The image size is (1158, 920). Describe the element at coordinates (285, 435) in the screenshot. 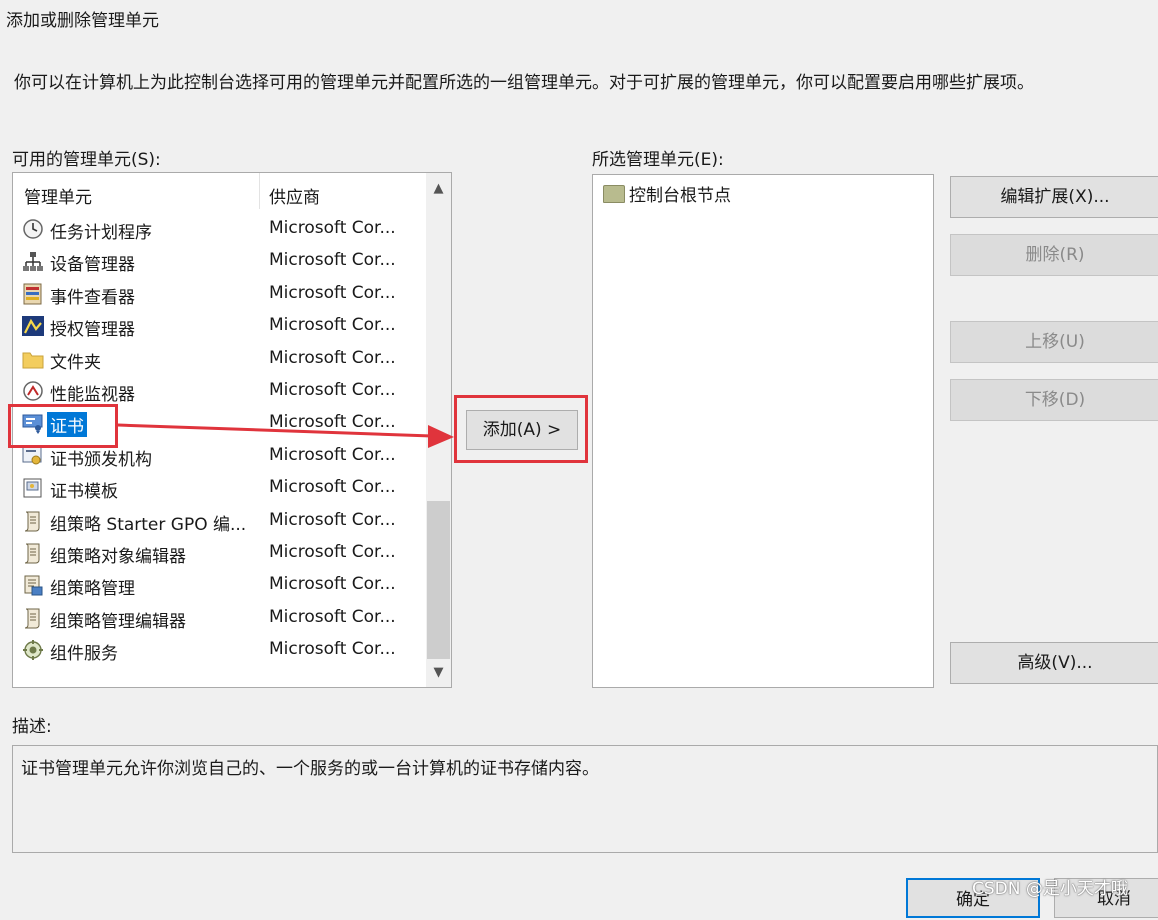

I see `annotation-arrow` at that location.